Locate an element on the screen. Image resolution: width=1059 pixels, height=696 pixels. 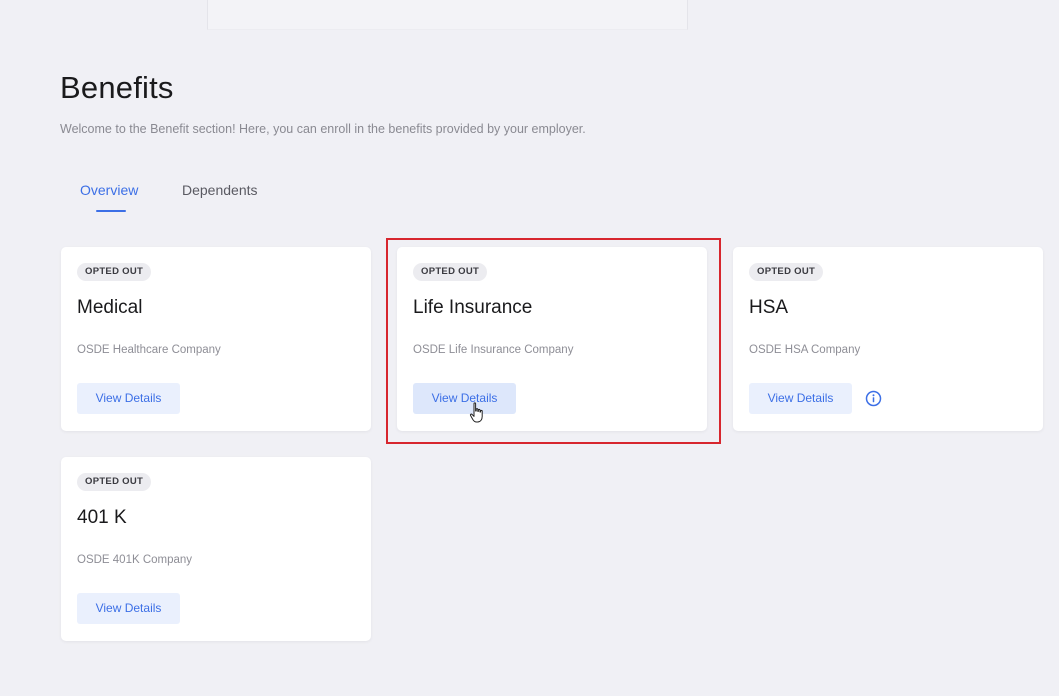
card-title: Life Insurance is located at coordinates (473, 307).